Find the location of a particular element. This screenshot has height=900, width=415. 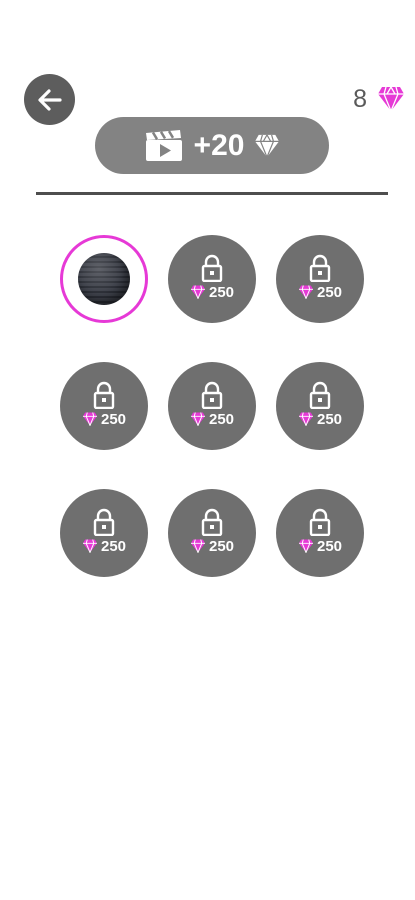

arrow-left-icon is located at coordinates (49, 99).